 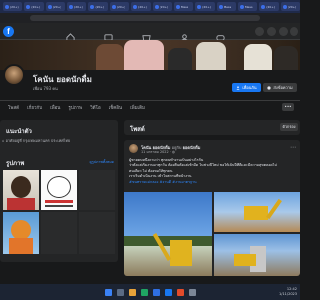 What do you see at coordinates (180, 292) in the screenshot?
I see `office-icon` at bounding box center [180, 292].